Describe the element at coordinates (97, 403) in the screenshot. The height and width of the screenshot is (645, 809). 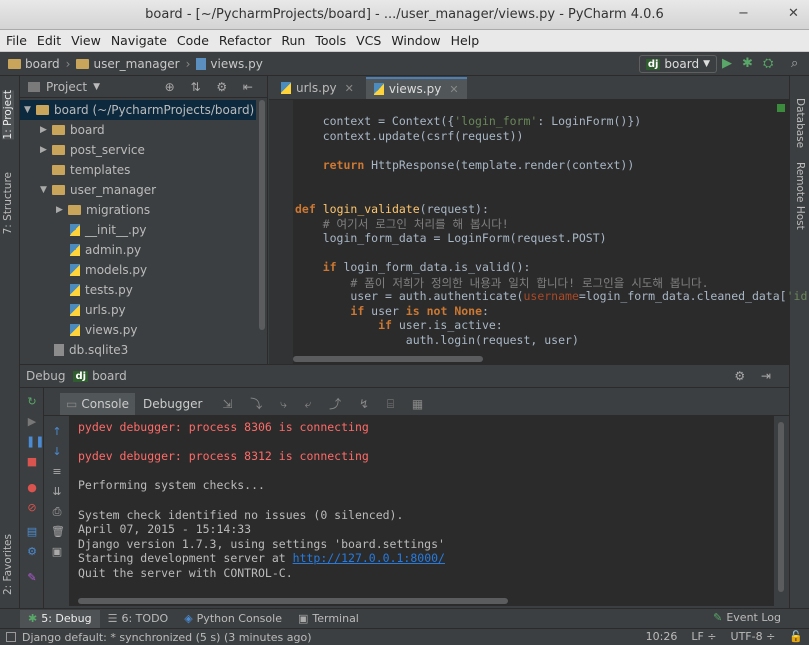
I see `tab-console: ▭ Console` at that location.